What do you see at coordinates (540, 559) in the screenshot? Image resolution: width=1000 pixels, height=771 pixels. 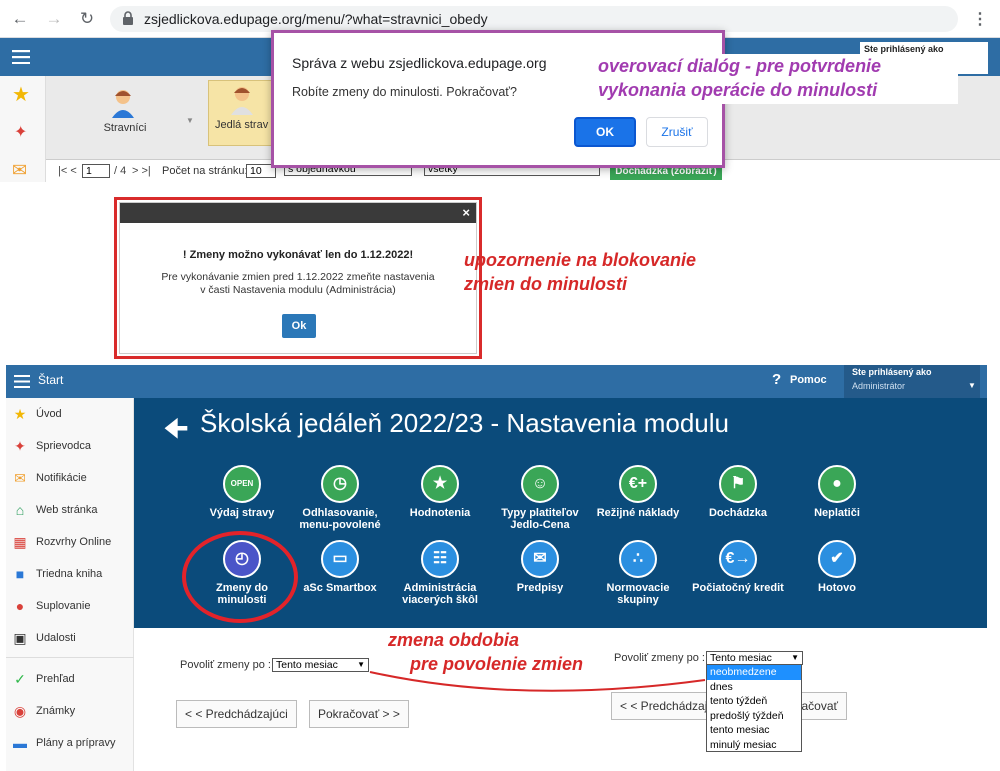 I see `payment-icon: ✉` at bounding box center [540, 559].